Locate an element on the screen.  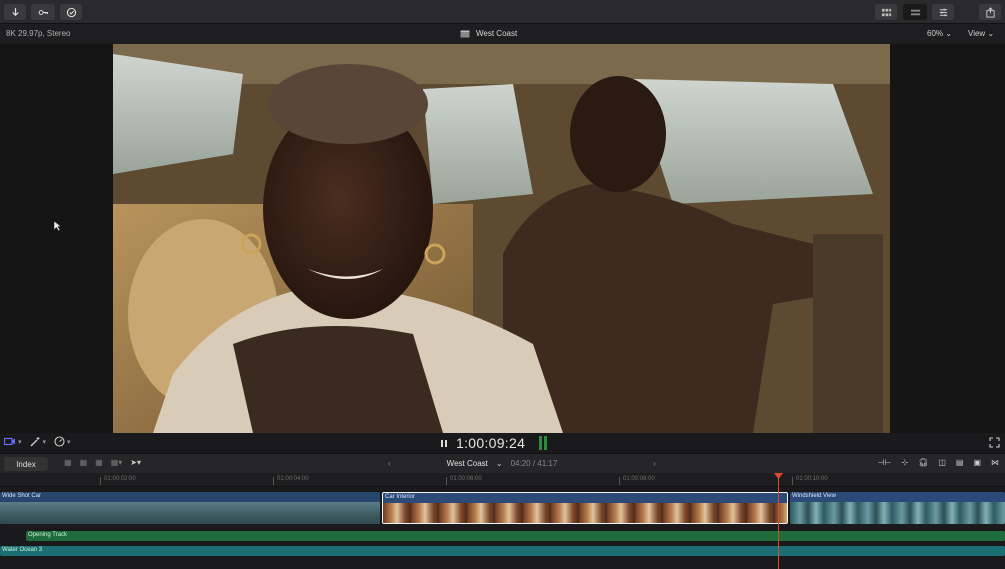
background-tasks-button is located at coordinates (71, 12).